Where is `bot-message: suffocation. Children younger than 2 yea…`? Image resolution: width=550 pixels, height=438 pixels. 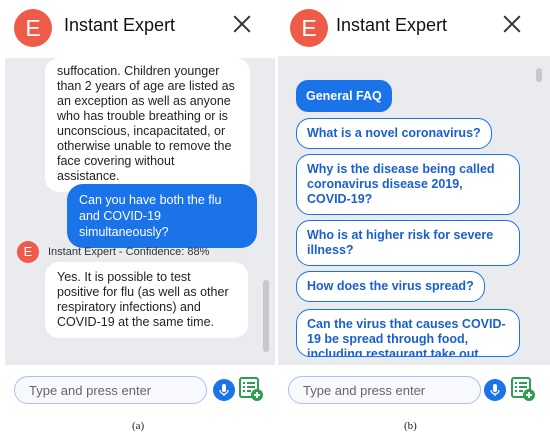
bot-message: suffocation. Children younger than 2 yea… is located at coordinates (147, 125).